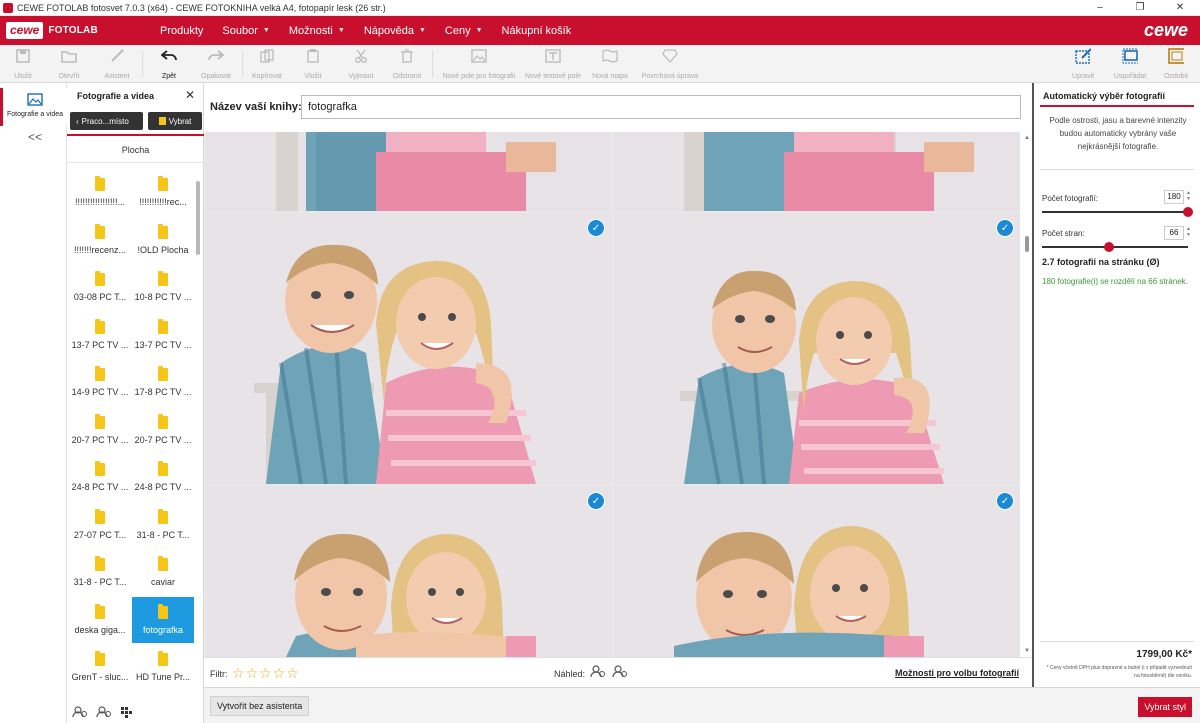 Image resolution: width=1200 pixels, height=723 pixels. Describe the element at coordinates (1188, 196) in the screenshot. I see `photo-count-stepper: ▲ ▼` at that location.